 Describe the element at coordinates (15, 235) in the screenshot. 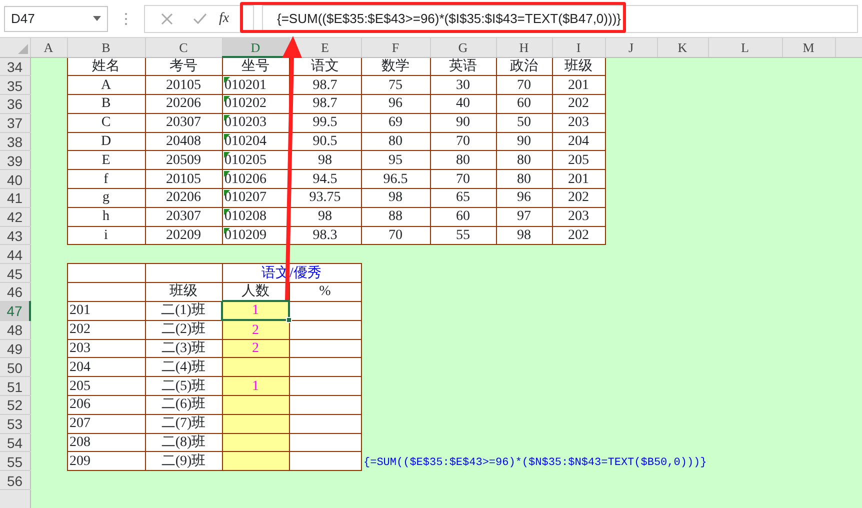

I see `row-header: 43` at that location.